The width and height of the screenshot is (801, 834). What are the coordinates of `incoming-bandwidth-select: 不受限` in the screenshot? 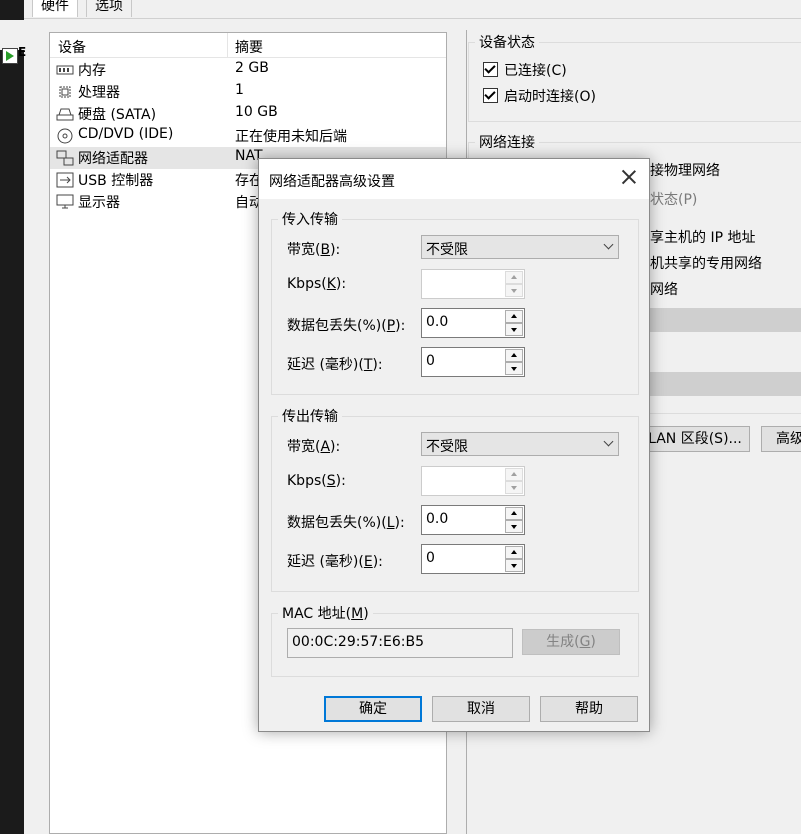 It's located at (520, 247).